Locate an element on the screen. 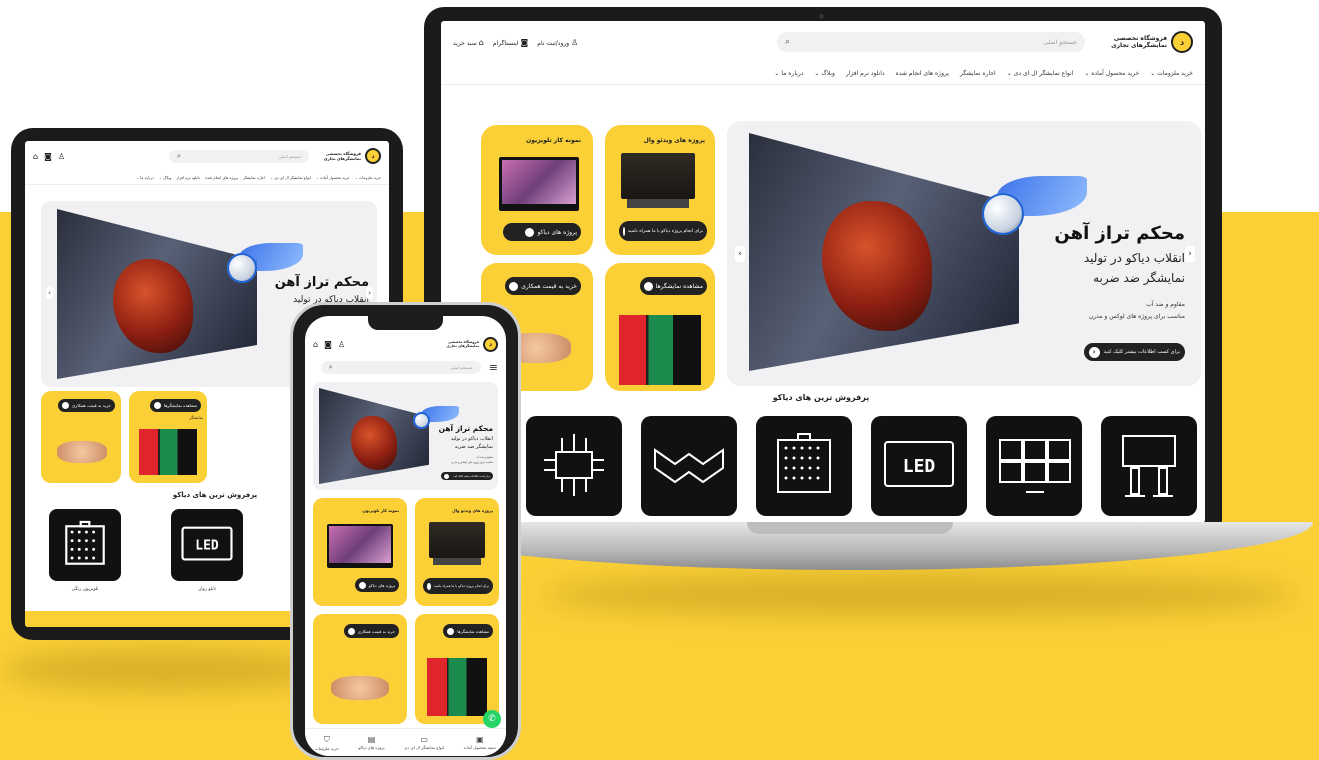 This screenshot has width=1319, height=760. tab-supplies-label: خرید ملزومات is located at coordinates (326, 748).